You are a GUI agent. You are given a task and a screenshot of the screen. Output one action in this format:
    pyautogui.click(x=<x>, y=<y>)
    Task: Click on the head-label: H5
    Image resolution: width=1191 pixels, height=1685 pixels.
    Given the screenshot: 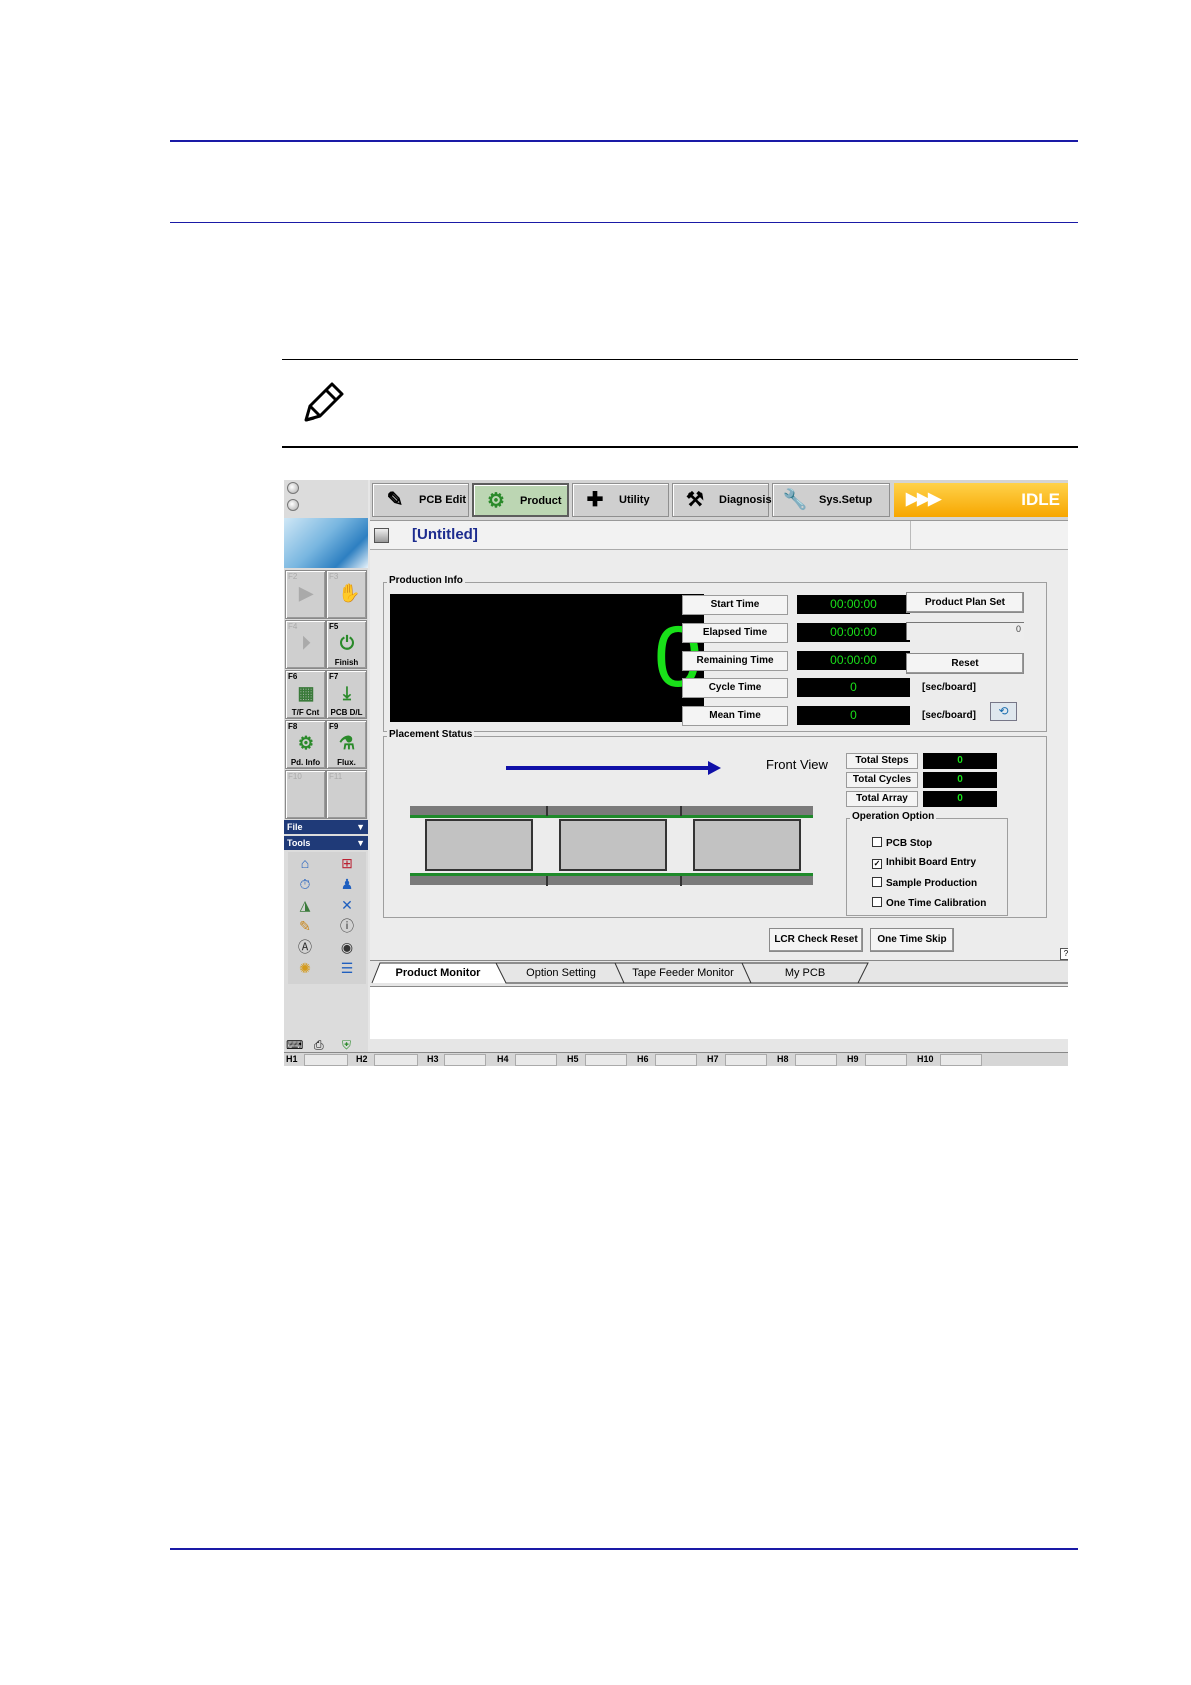 What is the action you would take?
    pyautogui.click(x=573, y=1059)
    